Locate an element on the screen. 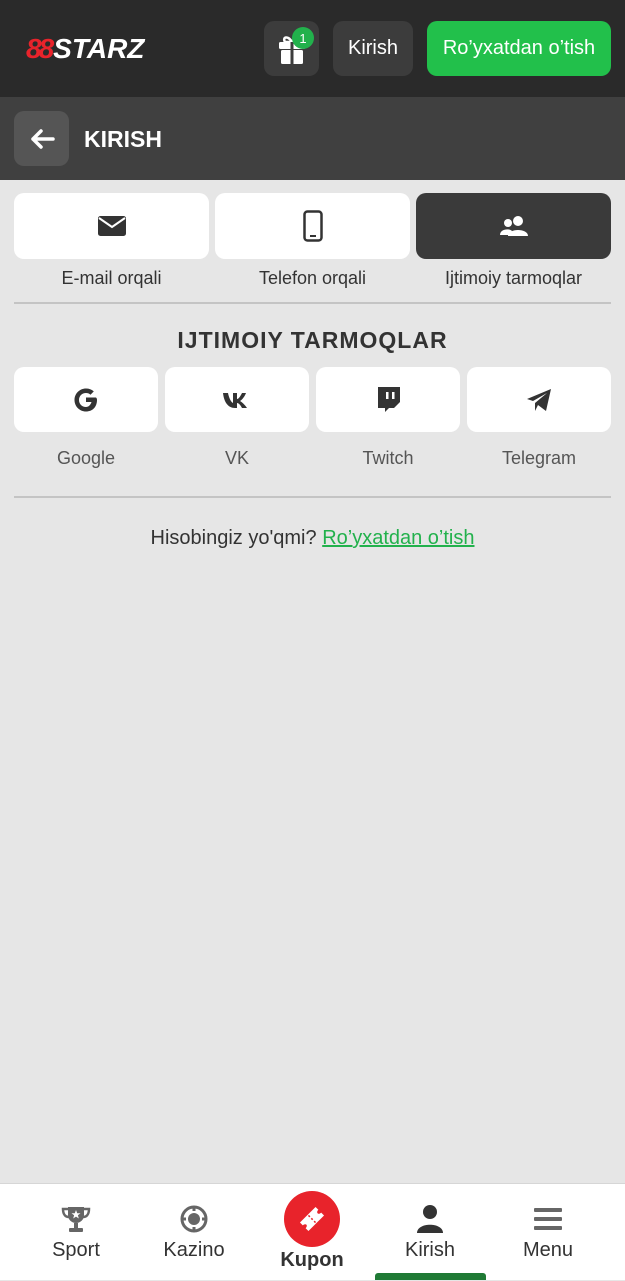  casino-chip-icon is located at coordinates (194, 1219).